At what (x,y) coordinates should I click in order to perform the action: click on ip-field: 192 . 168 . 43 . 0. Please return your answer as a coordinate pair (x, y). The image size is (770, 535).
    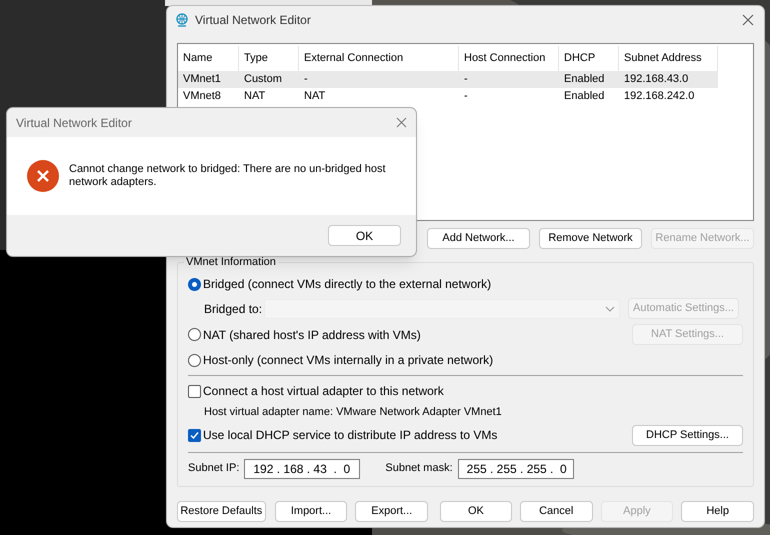
    Looking at the image, I should click on (302, 468).